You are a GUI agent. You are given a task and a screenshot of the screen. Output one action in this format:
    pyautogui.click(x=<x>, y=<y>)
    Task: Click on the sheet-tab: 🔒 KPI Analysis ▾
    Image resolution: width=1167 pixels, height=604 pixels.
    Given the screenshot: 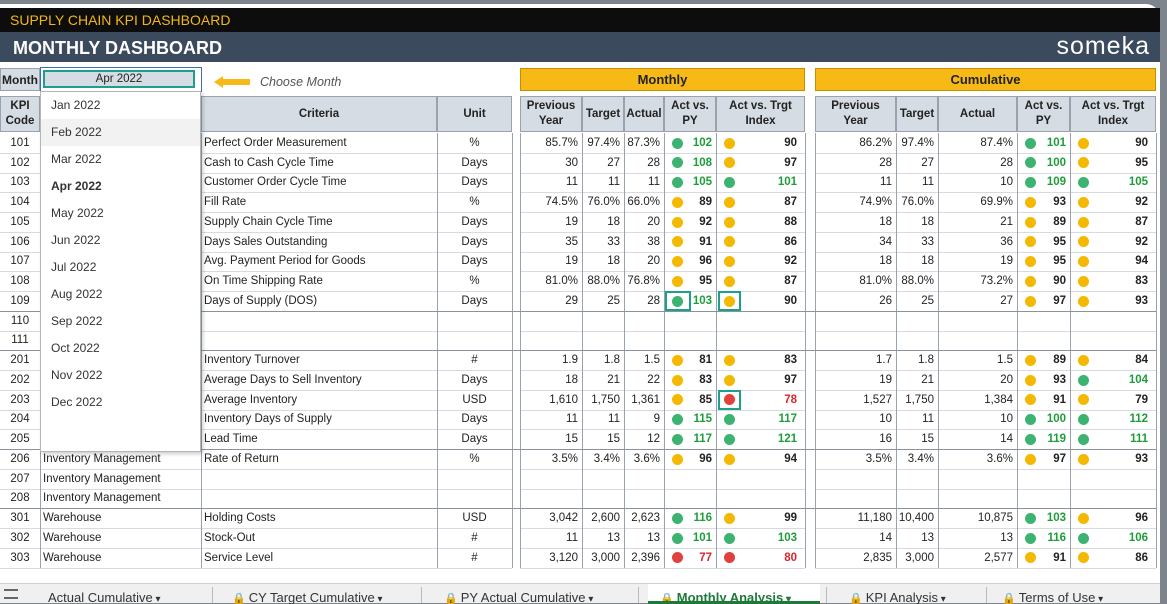 What is the action you would take?
    pyautogui.click(x=908, y=594)
    